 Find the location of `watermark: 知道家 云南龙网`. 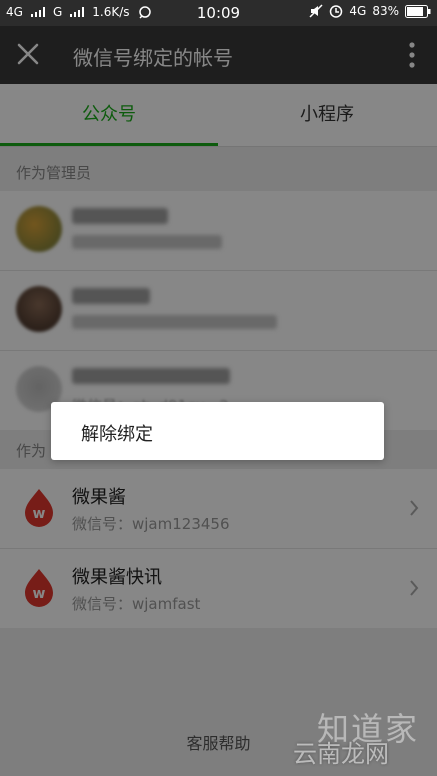

watermark: 知道家 云南龙网 is located at coordinates (358, 736).